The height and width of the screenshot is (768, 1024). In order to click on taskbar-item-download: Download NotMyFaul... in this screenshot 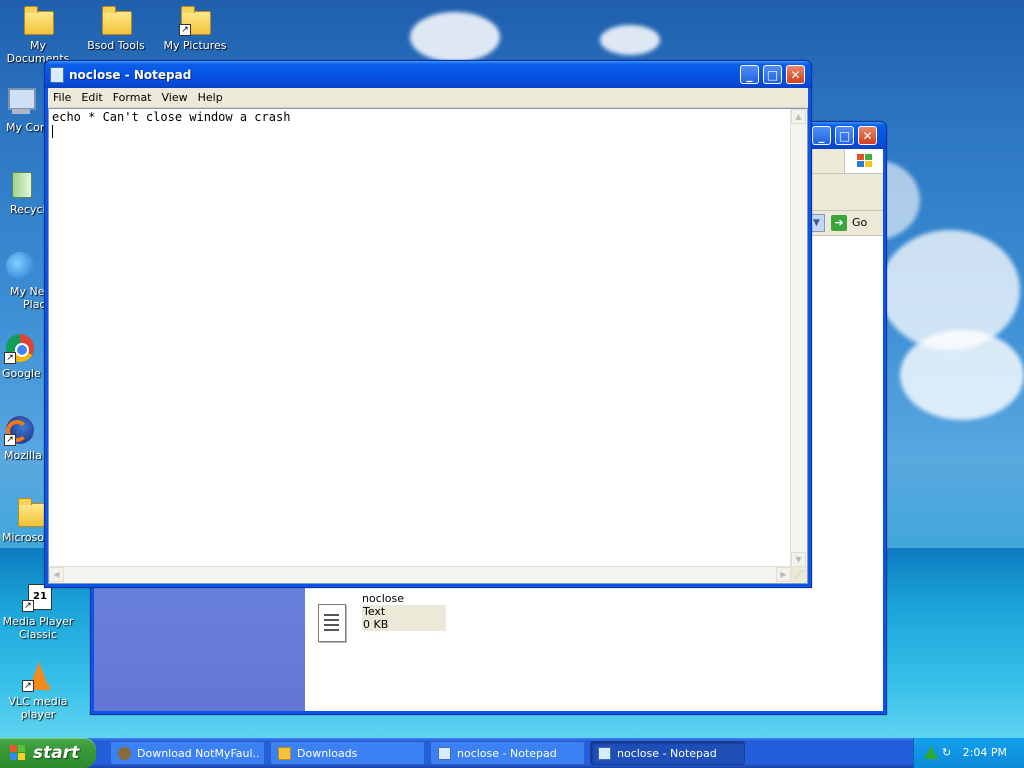, I will do `click(187, 753)`.